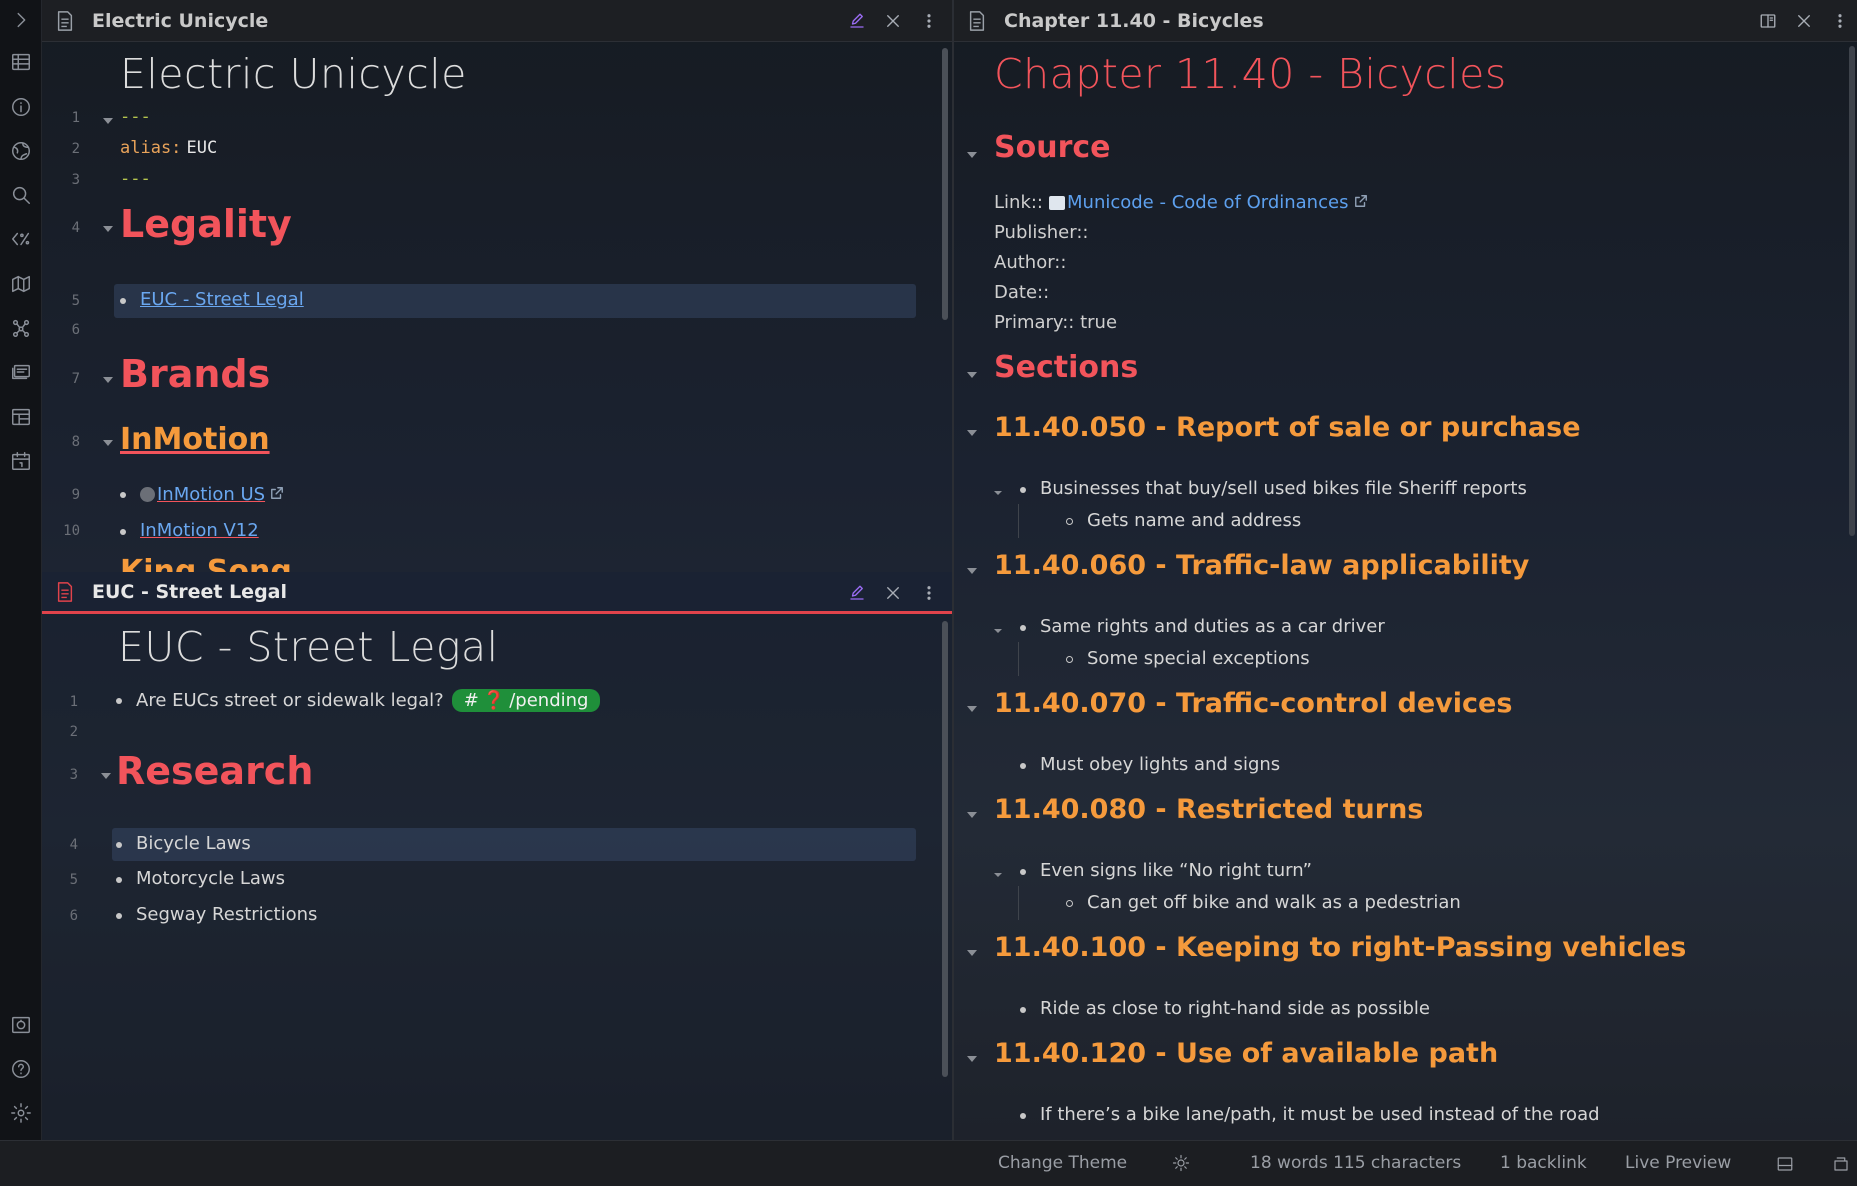 The height and width of the screenshot is (1186, 1857). I want to click on link-inmotion-us: InMotion US, so click(211, 494).